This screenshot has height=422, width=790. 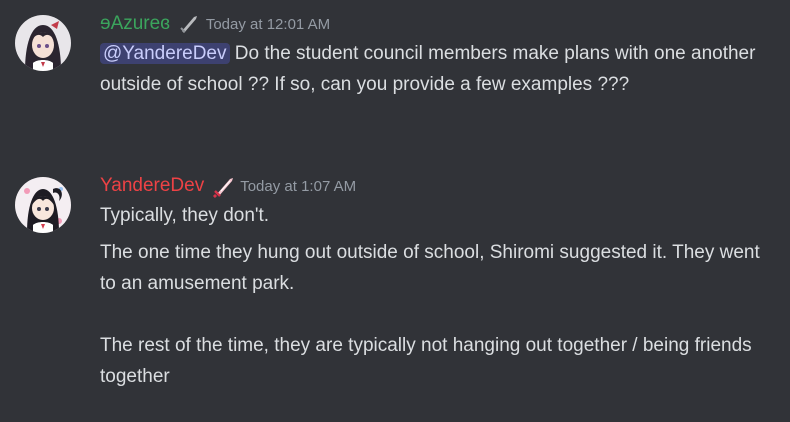 I want to click on message-header: ɘAzureɞ Today at 12:01 AM, so click(x=440, y=24).